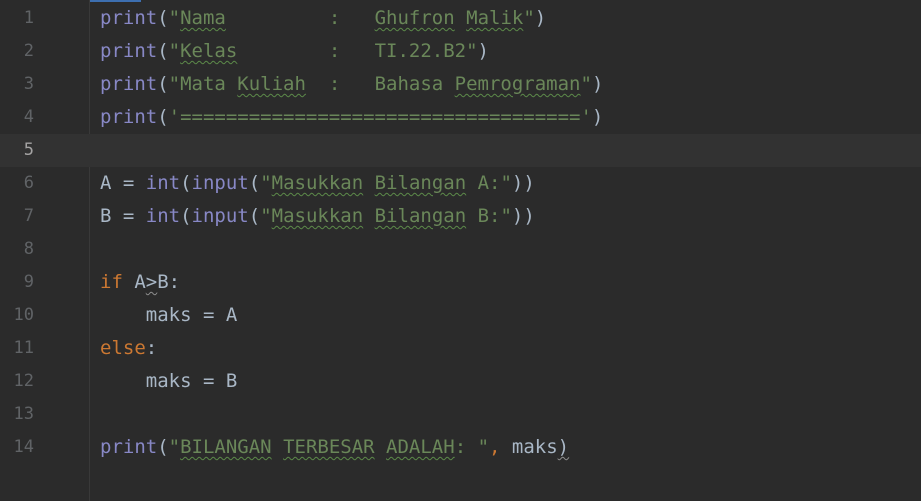  What do you see at coordinates (151, 282) in the screenshot?
I see `code-token: >` at bounding box center [151, 282].